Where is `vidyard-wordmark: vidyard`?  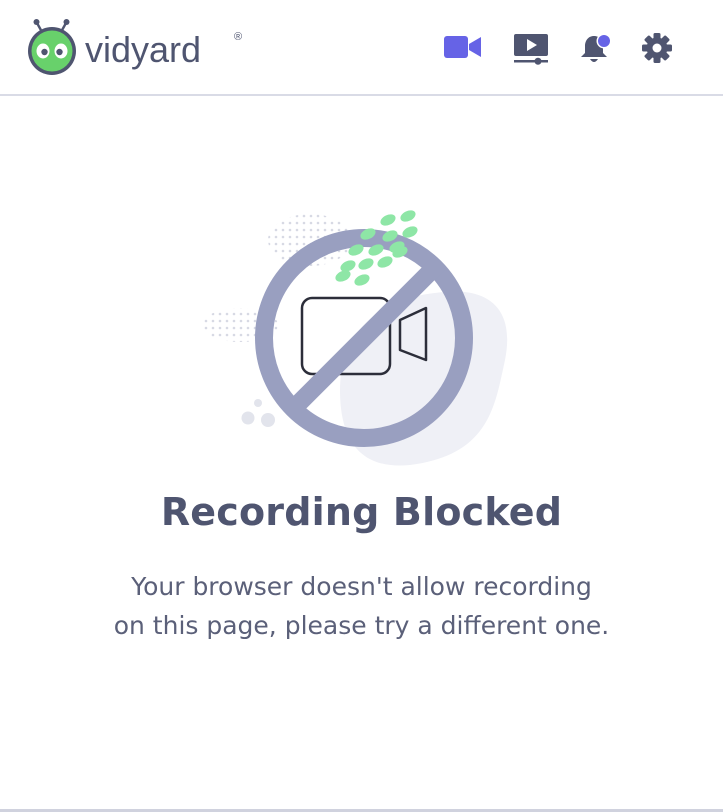
vidyard-wordmark: vidyard is located at coordinates (143, 49).